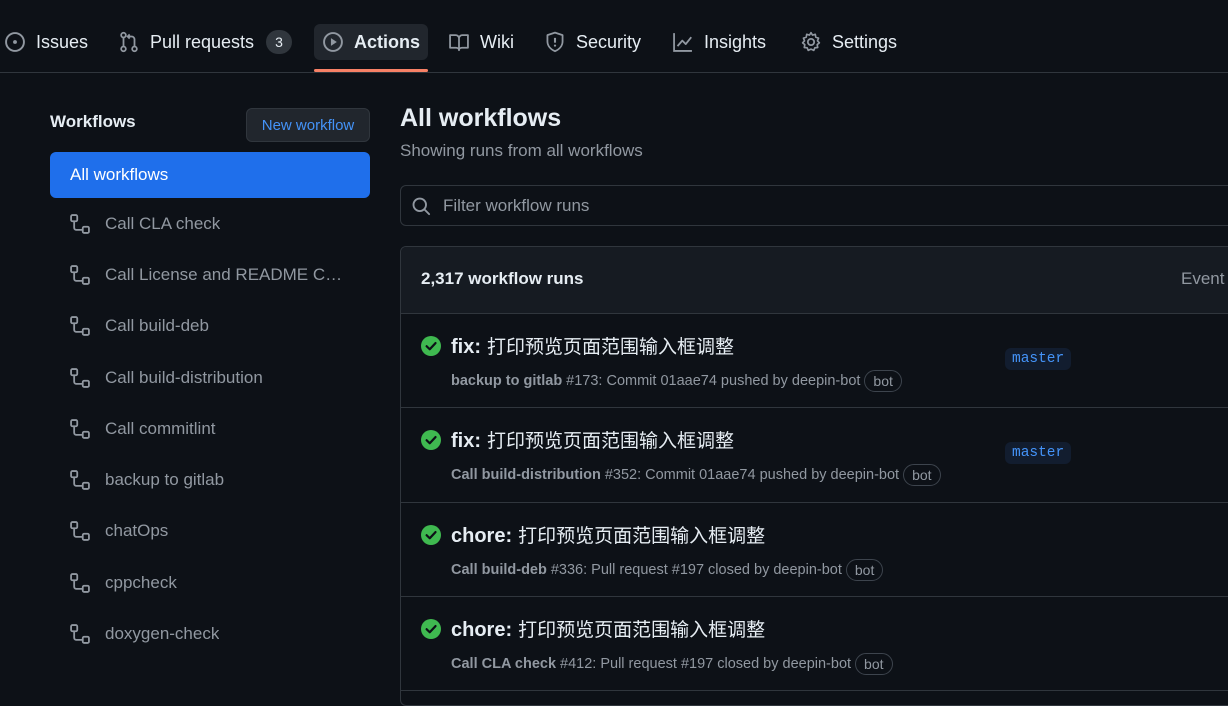 This screenshot has width=1228, height=706. What do you see at coordinates (210, 582) in the screenshot?
I see `sidebar-item-workflow: cppcheck` at bounding box center [210, 582].